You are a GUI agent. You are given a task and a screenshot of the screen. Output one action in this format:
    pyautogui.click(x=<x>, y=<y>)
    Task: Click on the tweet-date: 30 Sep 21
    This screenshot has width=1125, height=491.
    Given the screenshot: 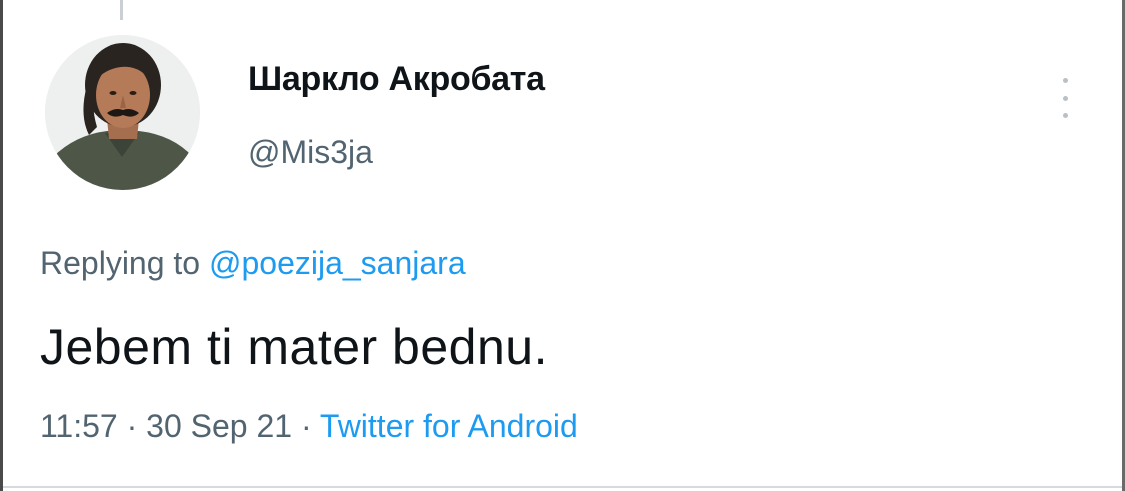 What is the action you would take?
    pyautogui.click(x=219, y=426)
    